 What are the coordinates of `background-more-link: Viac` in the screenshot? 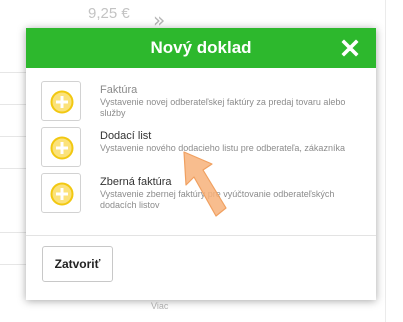 It's located at (159, 306).